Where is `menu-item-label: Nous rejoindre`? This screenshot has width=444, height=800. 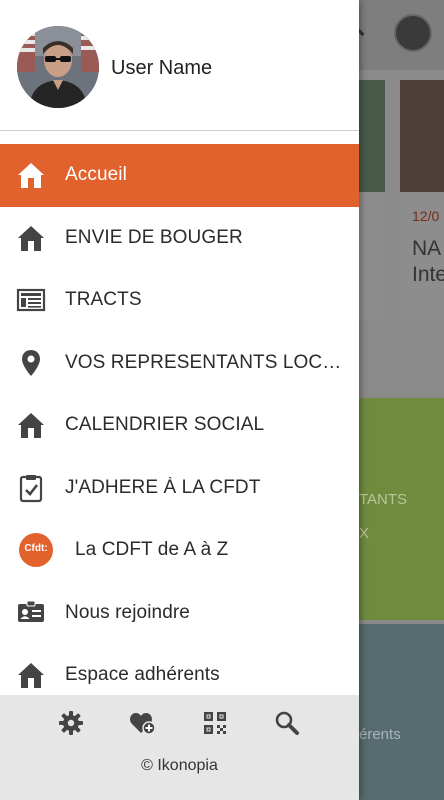 menu-item-label: Nous rejoindre is located at coordinates (127, 612).